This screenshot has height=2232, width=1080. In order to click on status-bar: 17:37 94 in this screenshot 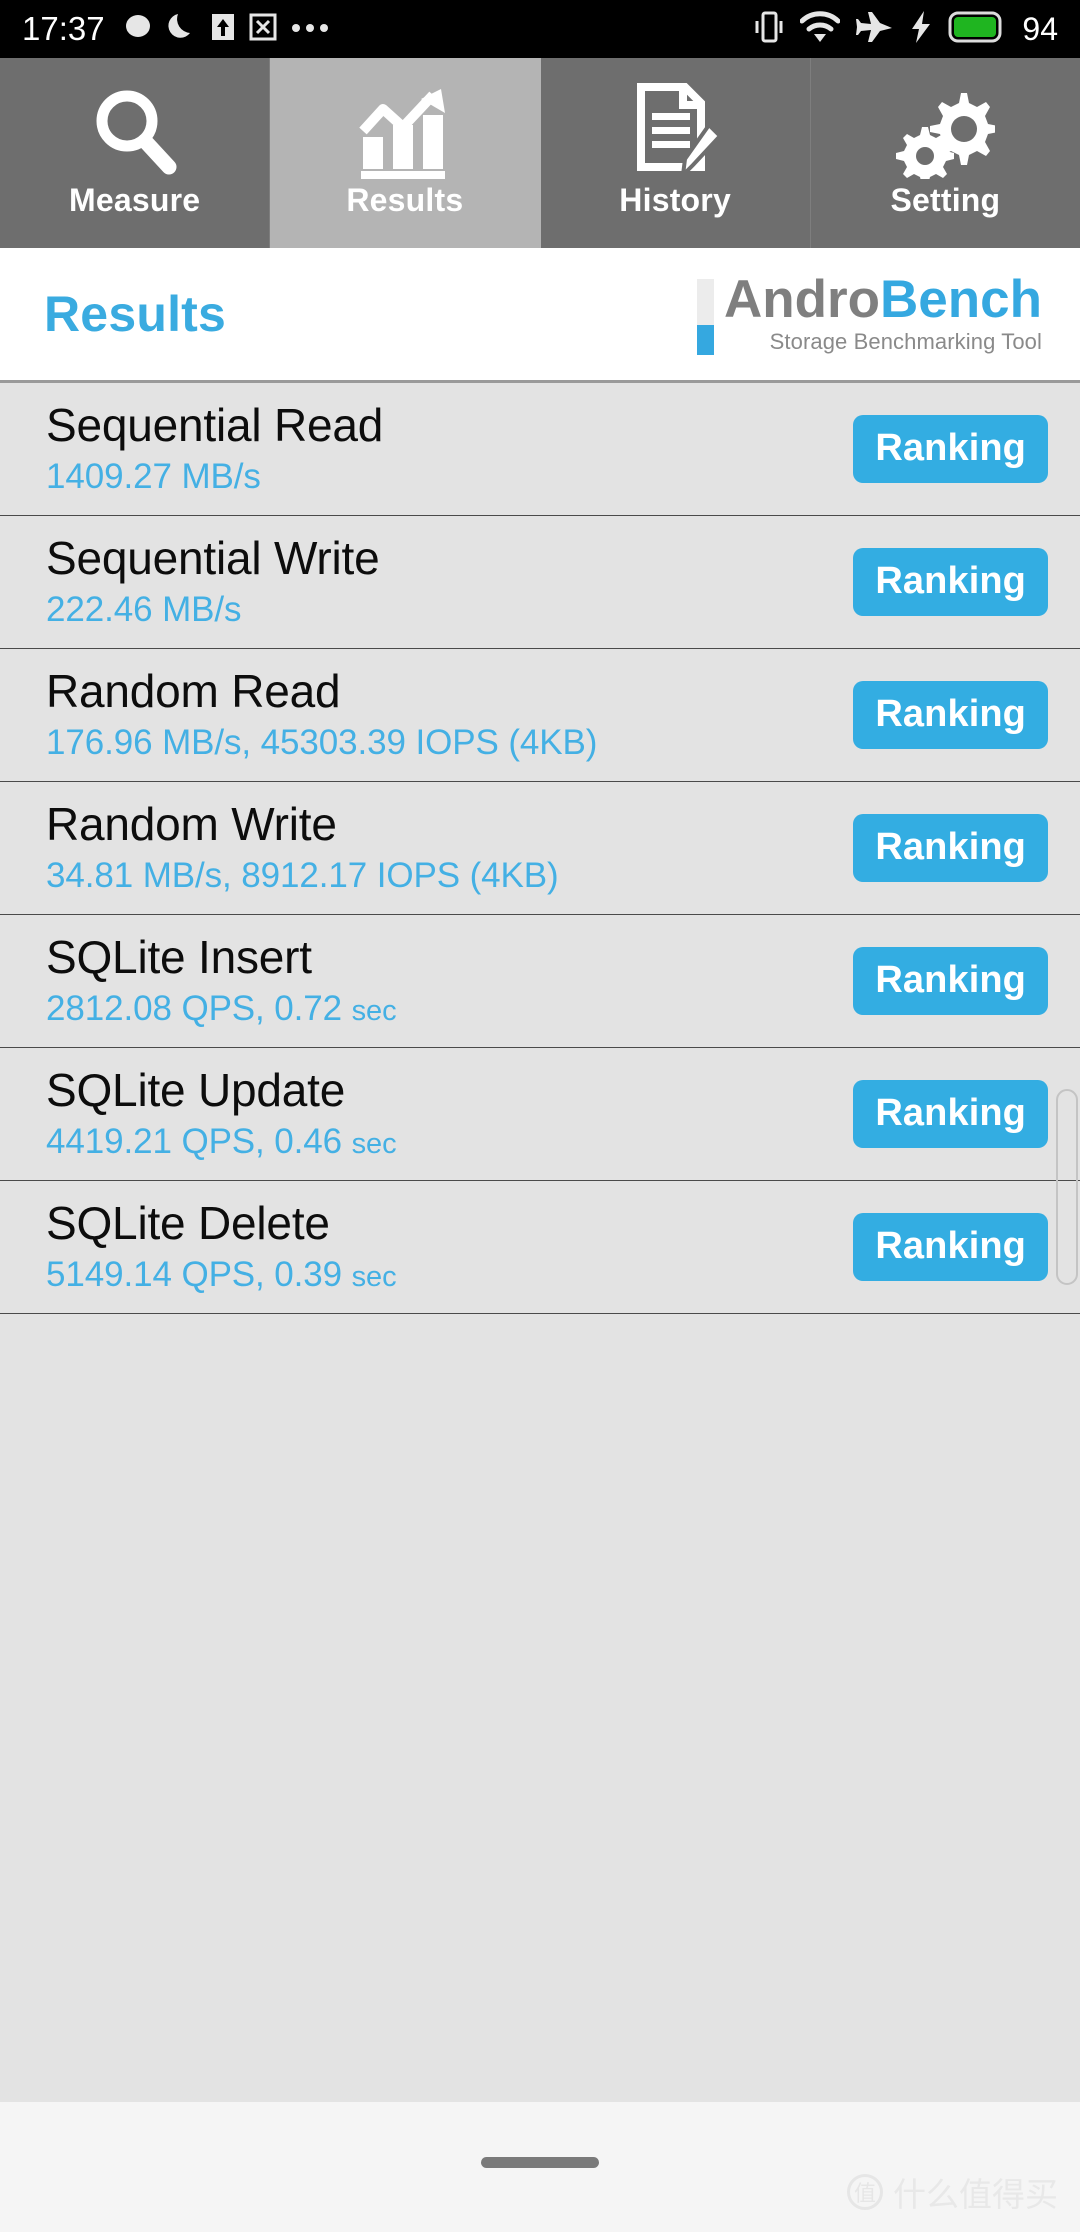, I will do `click(540, 29)`.